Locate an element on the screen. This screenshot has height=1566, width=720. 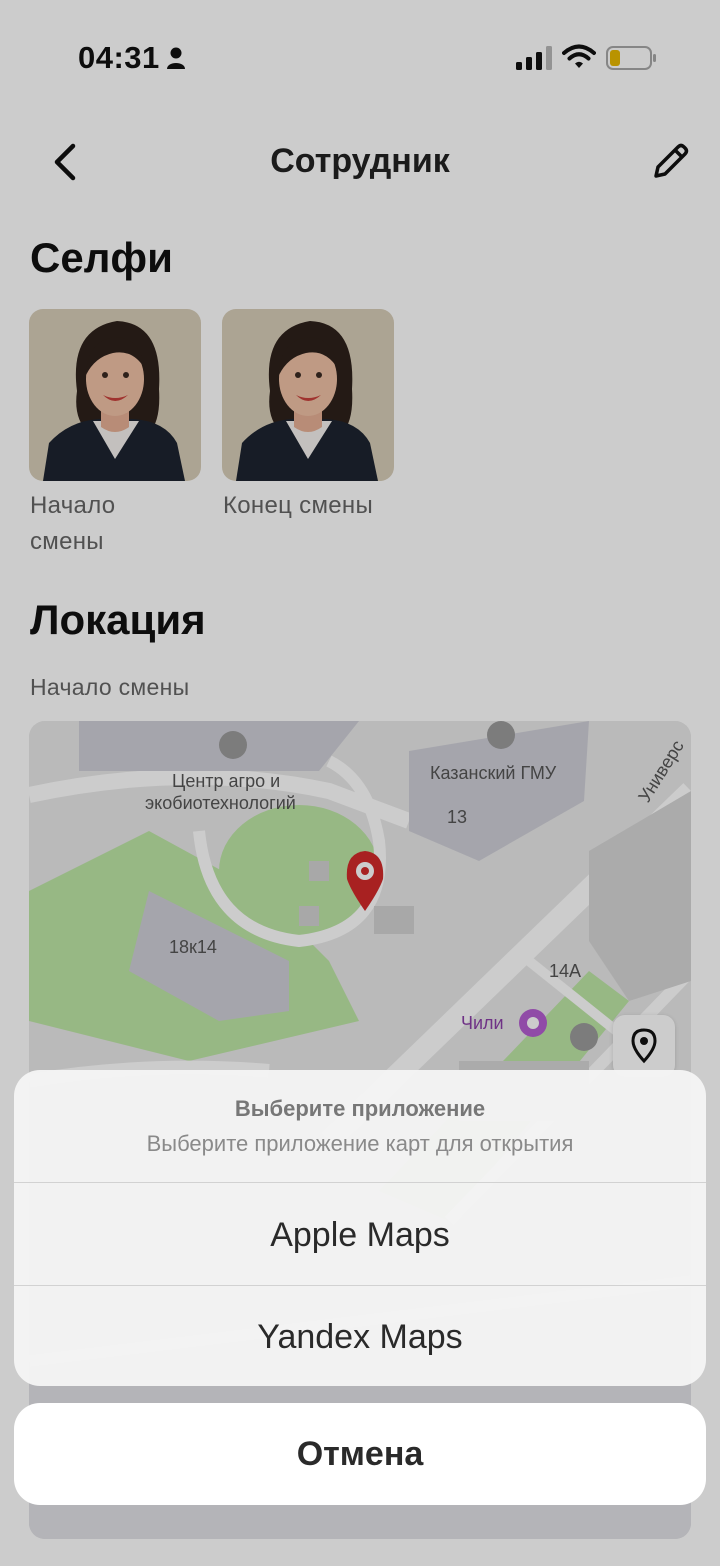
apple-maps-button: Apple Maps is located at coordinates (360, 1235).